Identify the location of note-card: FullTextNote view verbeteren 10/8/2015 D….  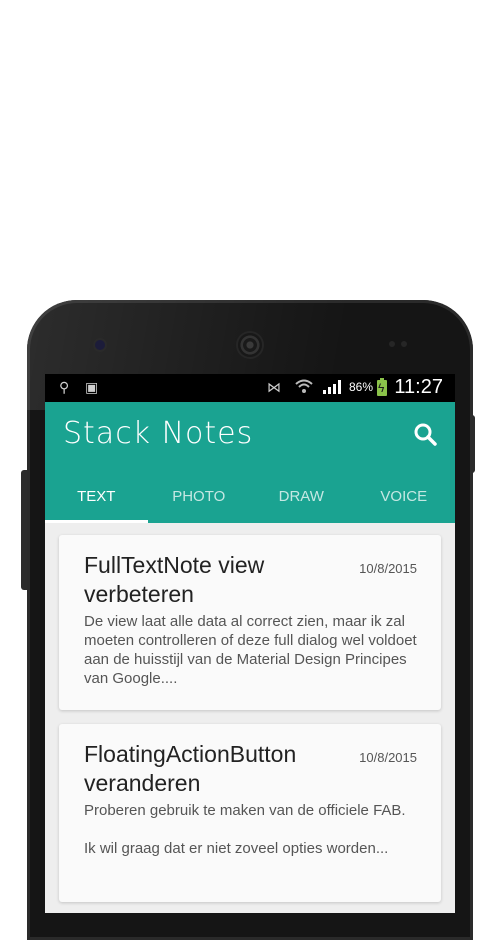
(250, 622).